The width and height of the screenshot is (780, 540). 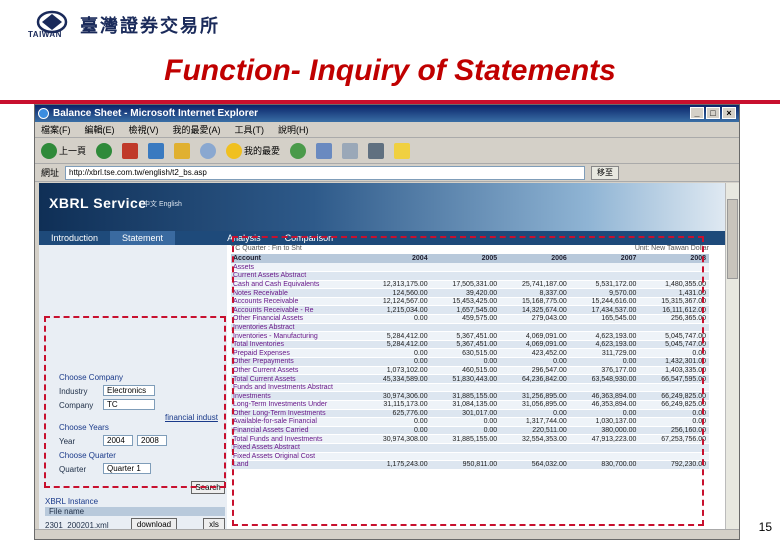 I want to click on address-bar: 網址 移至, so click(x=387, y=173).